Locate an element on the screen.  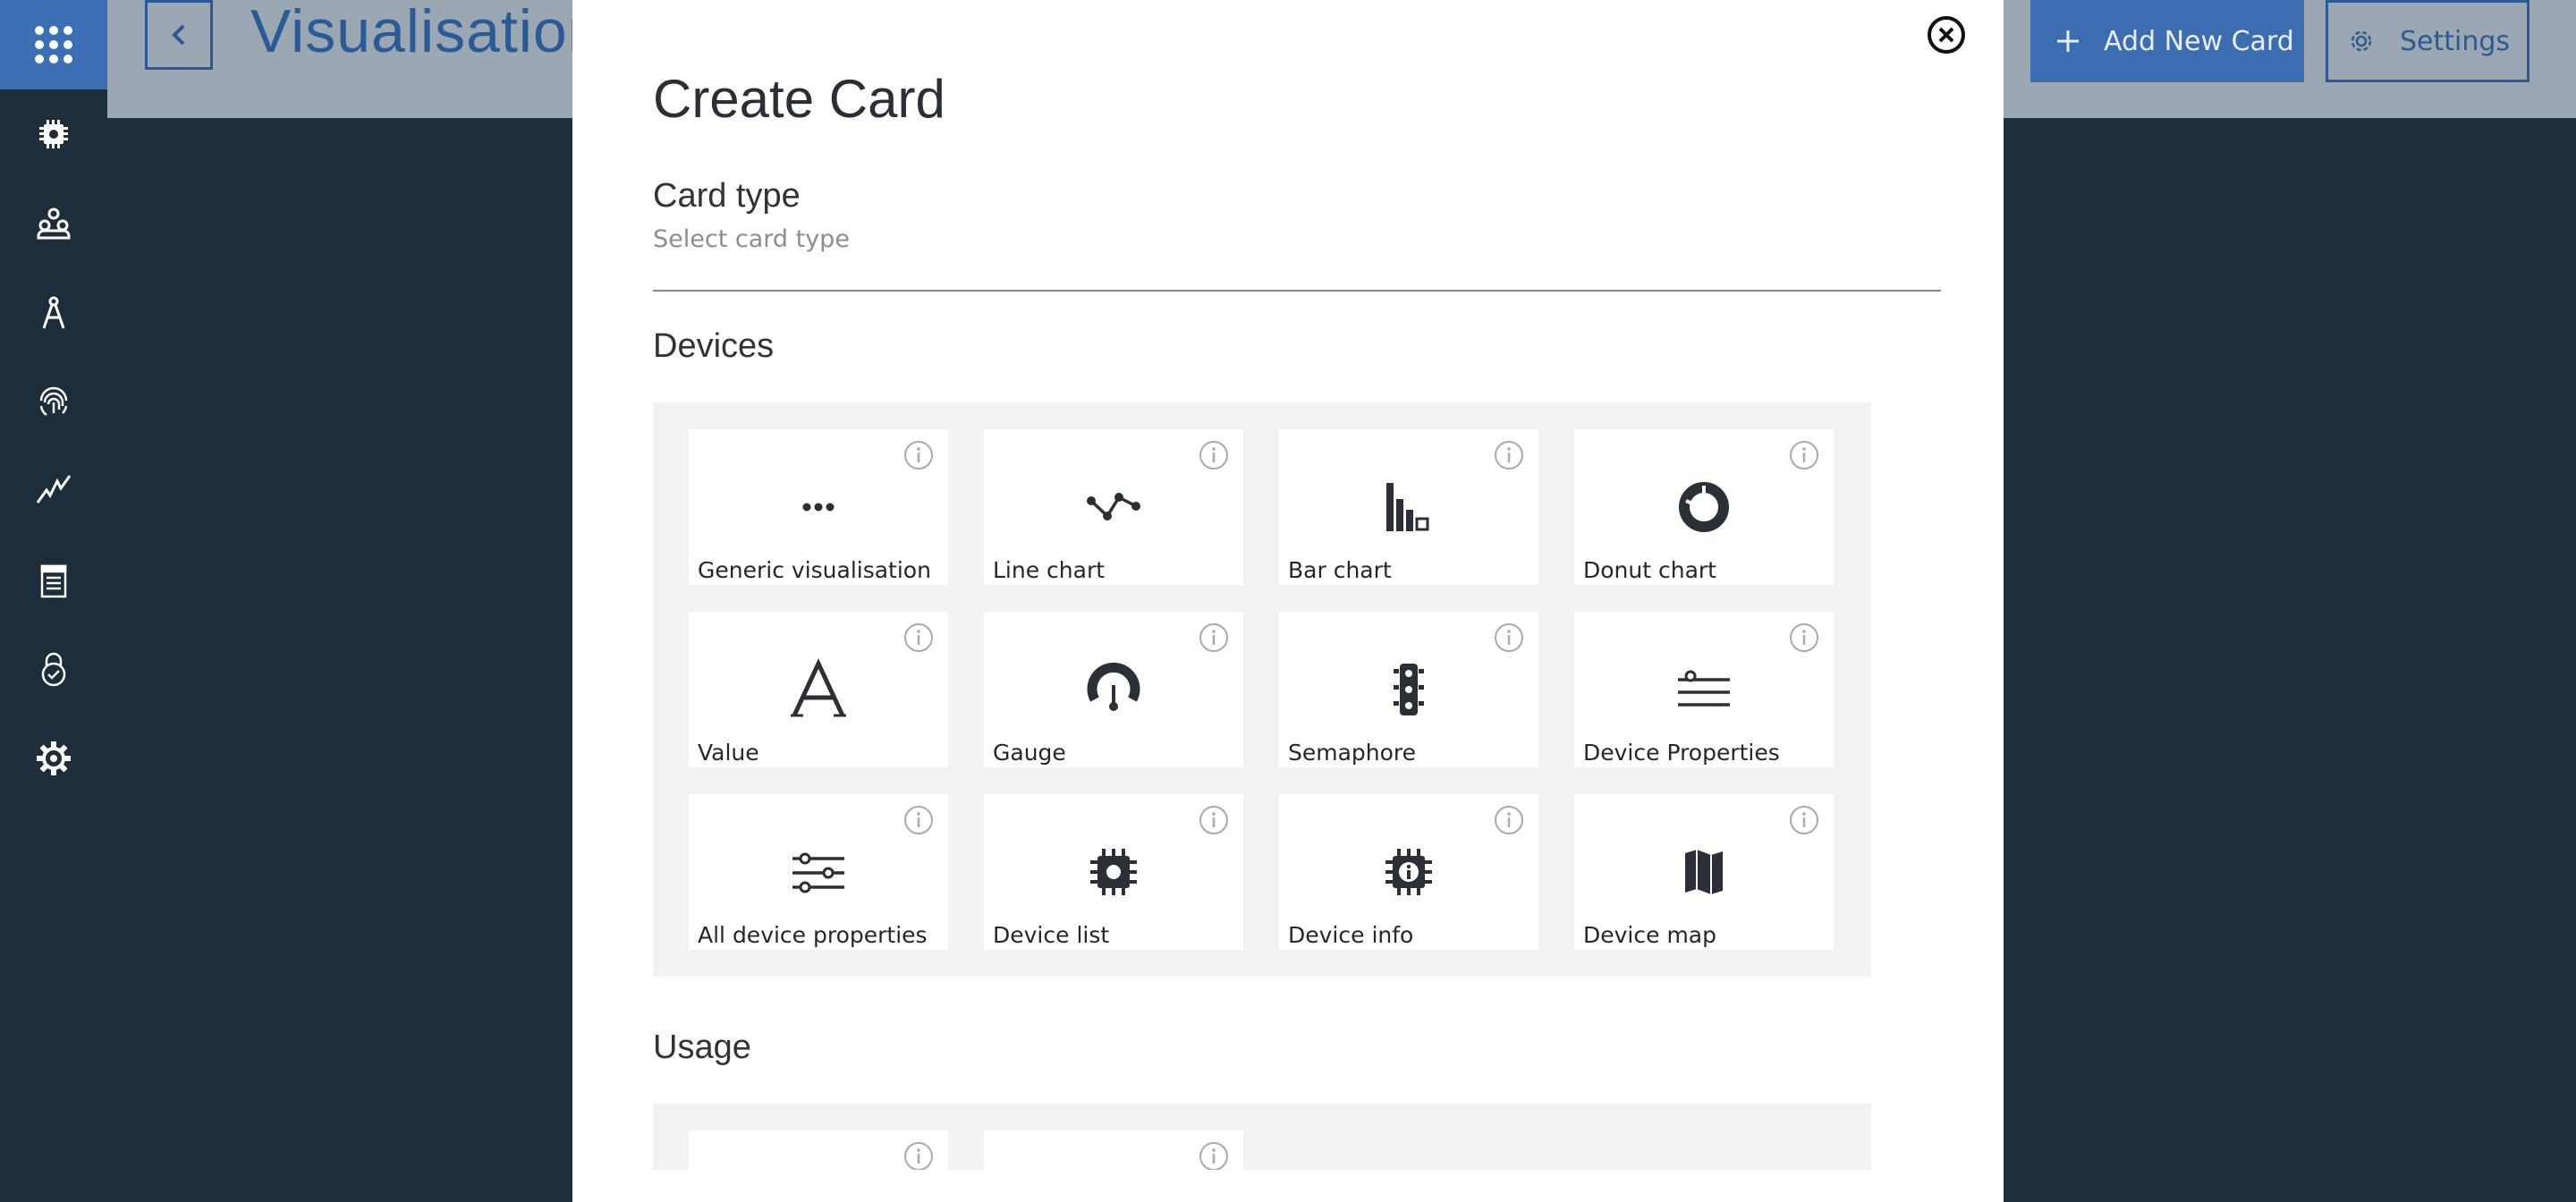
dots-icon is located at coordinates (818, 507).